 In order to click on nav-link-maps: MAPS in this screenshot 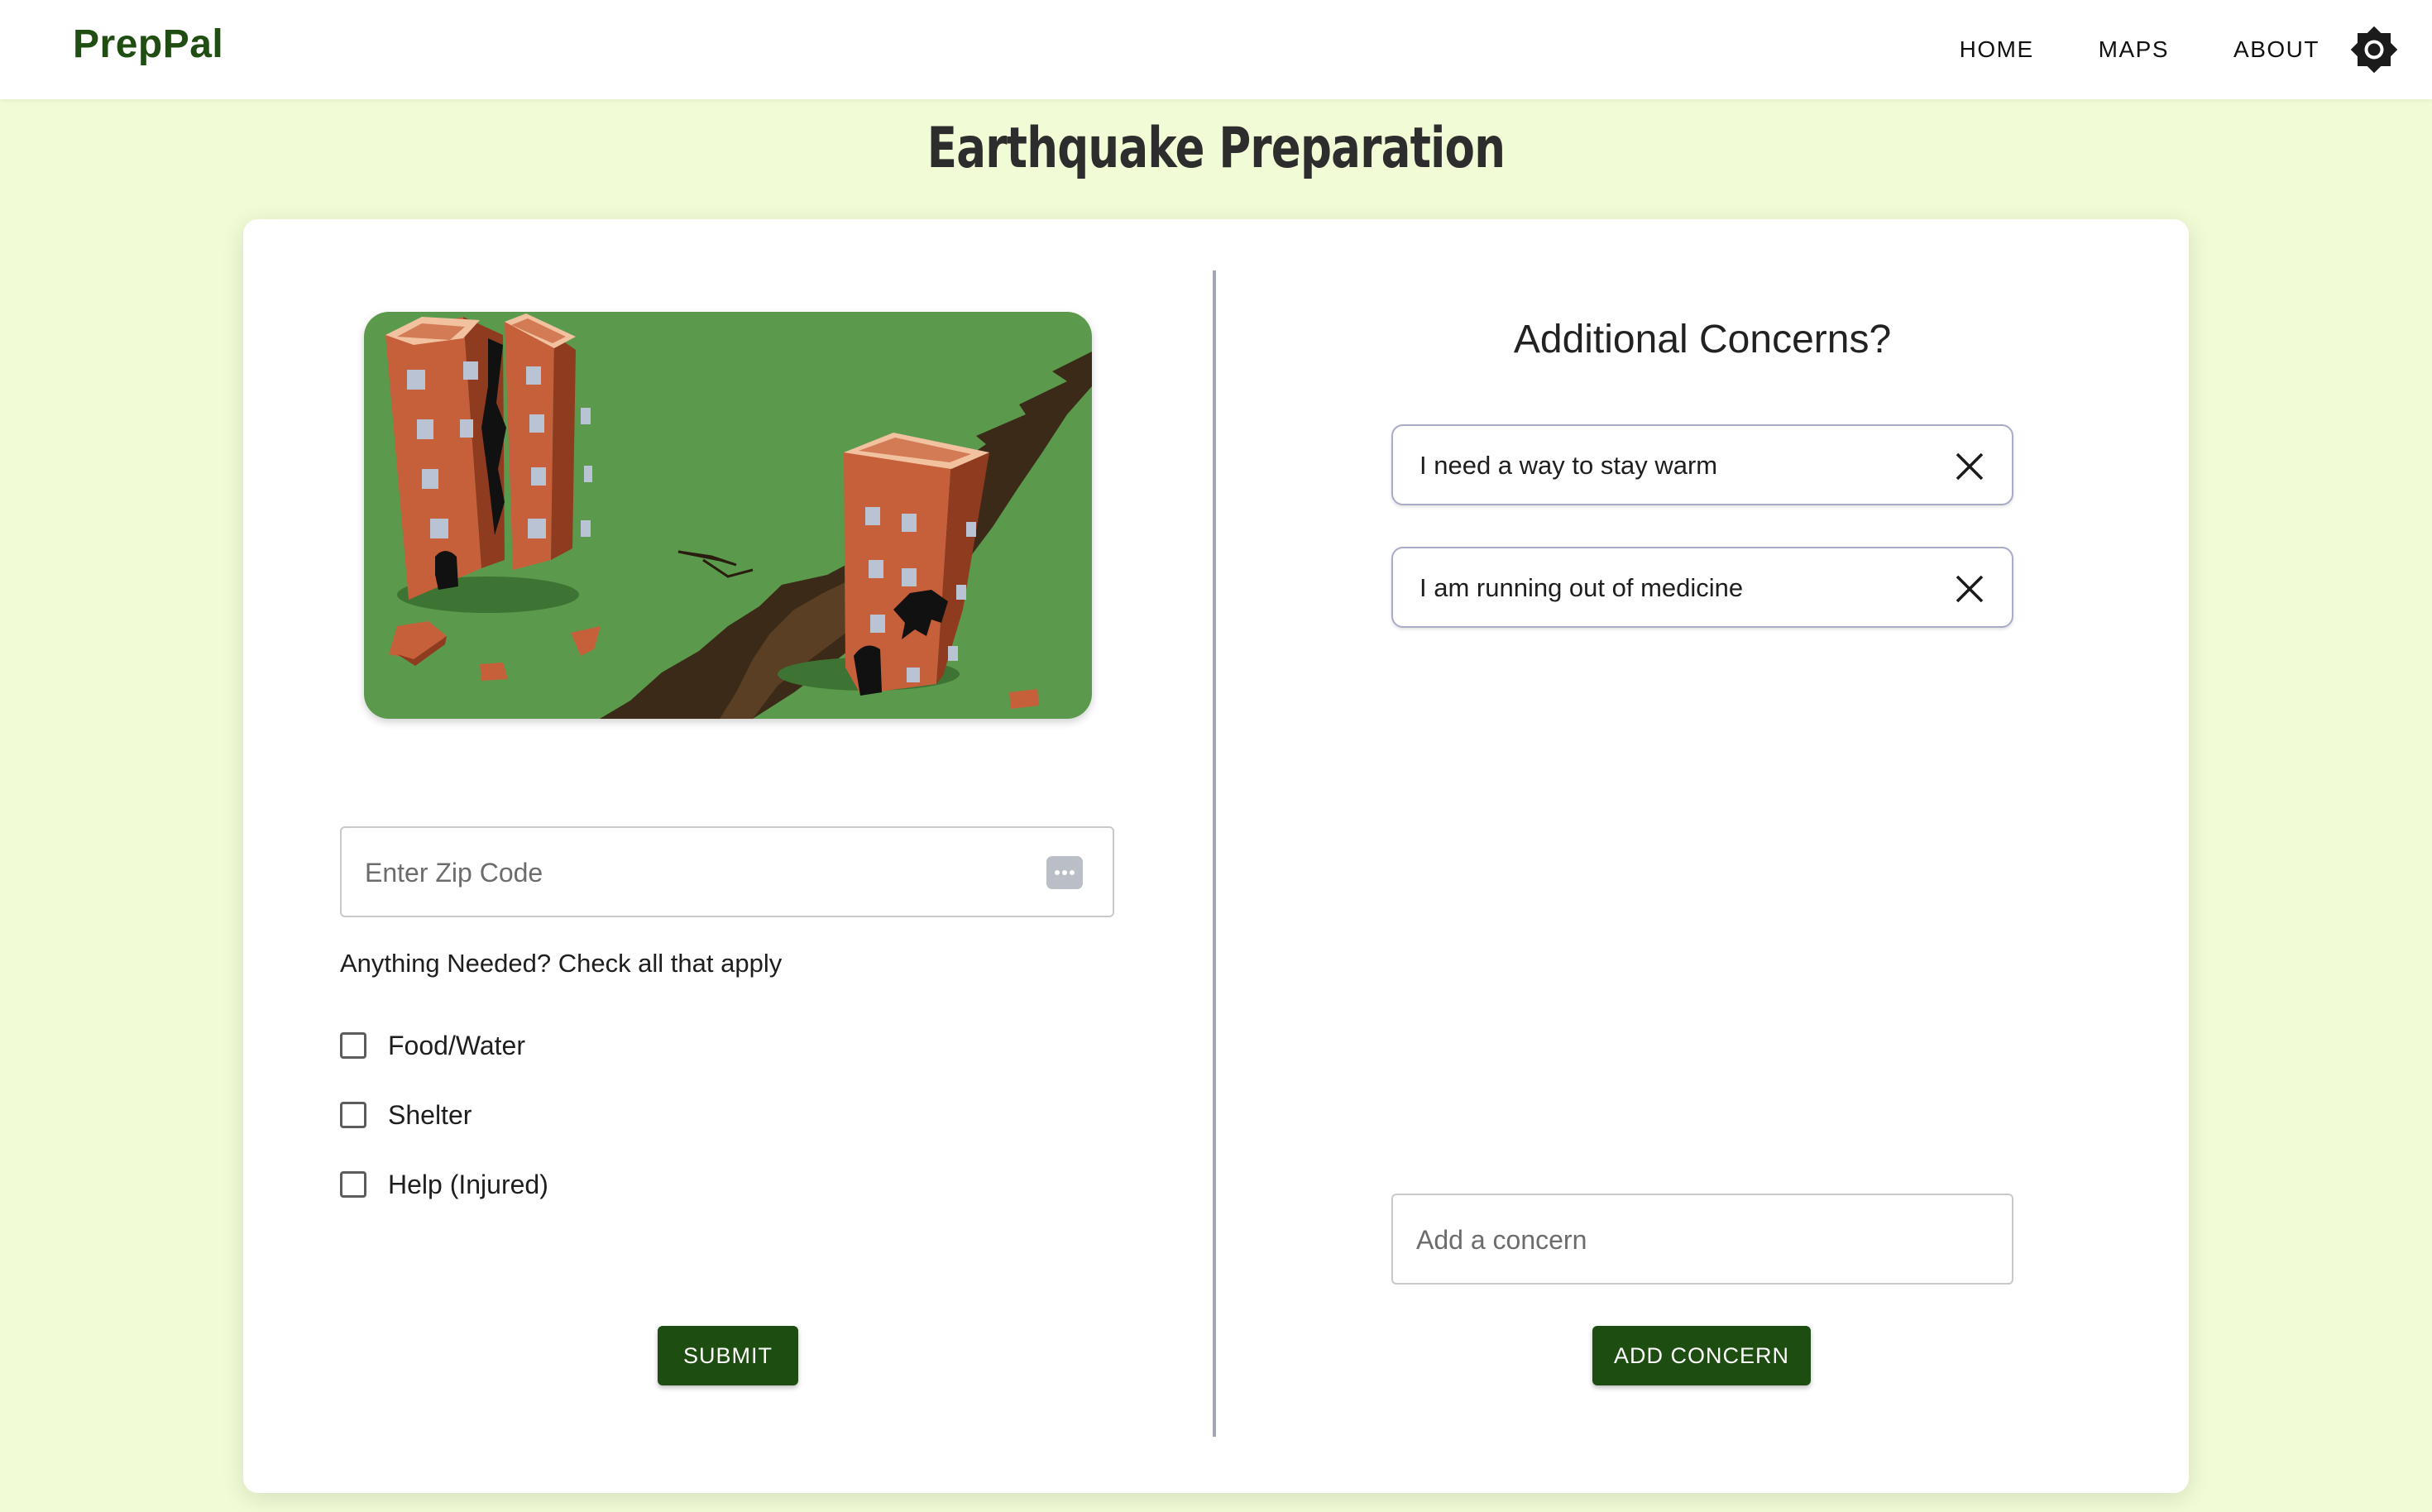, I will do `click(2134, 49)`.